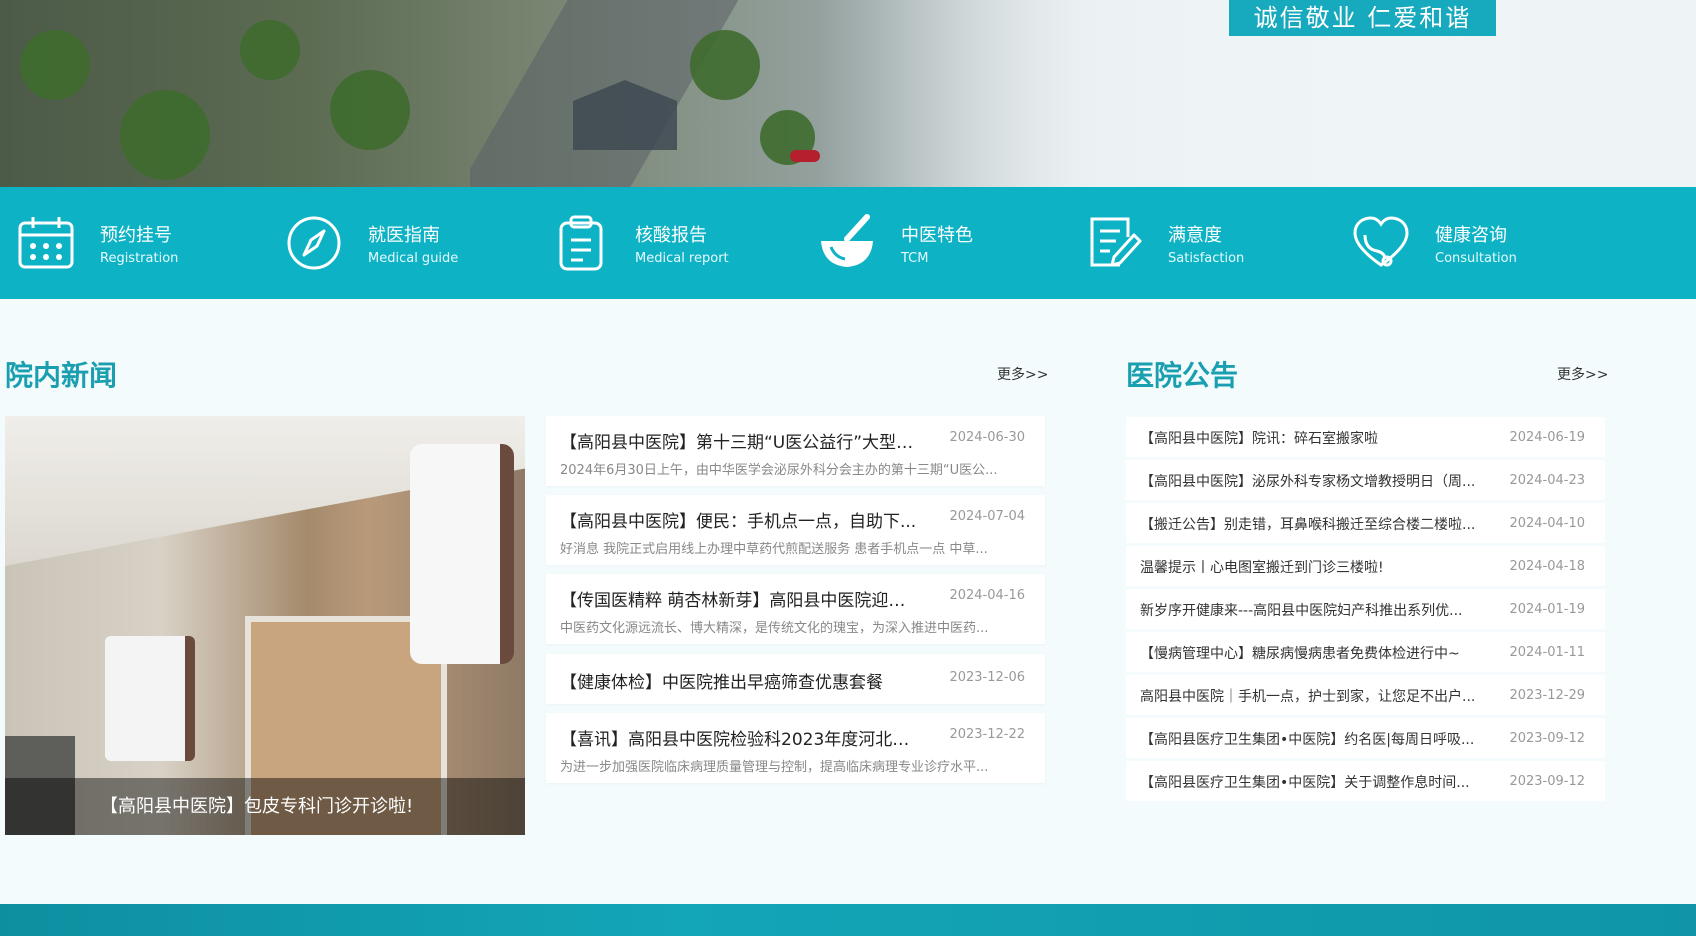  Describe the element at coordinates (937, 235) in the screenshot. I see `quick-item-label: 中医特色` at that location.